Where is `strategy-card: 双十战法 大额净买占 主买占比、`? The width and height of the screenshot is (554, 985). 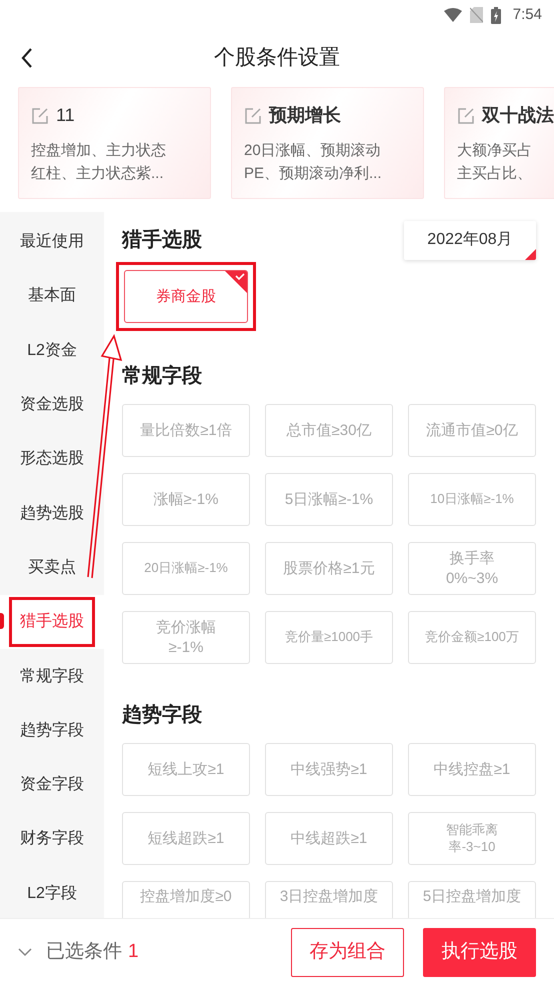
strategy-card: 双十战法 大额净买占 主买占比、 is located at coordinates (499, 143).